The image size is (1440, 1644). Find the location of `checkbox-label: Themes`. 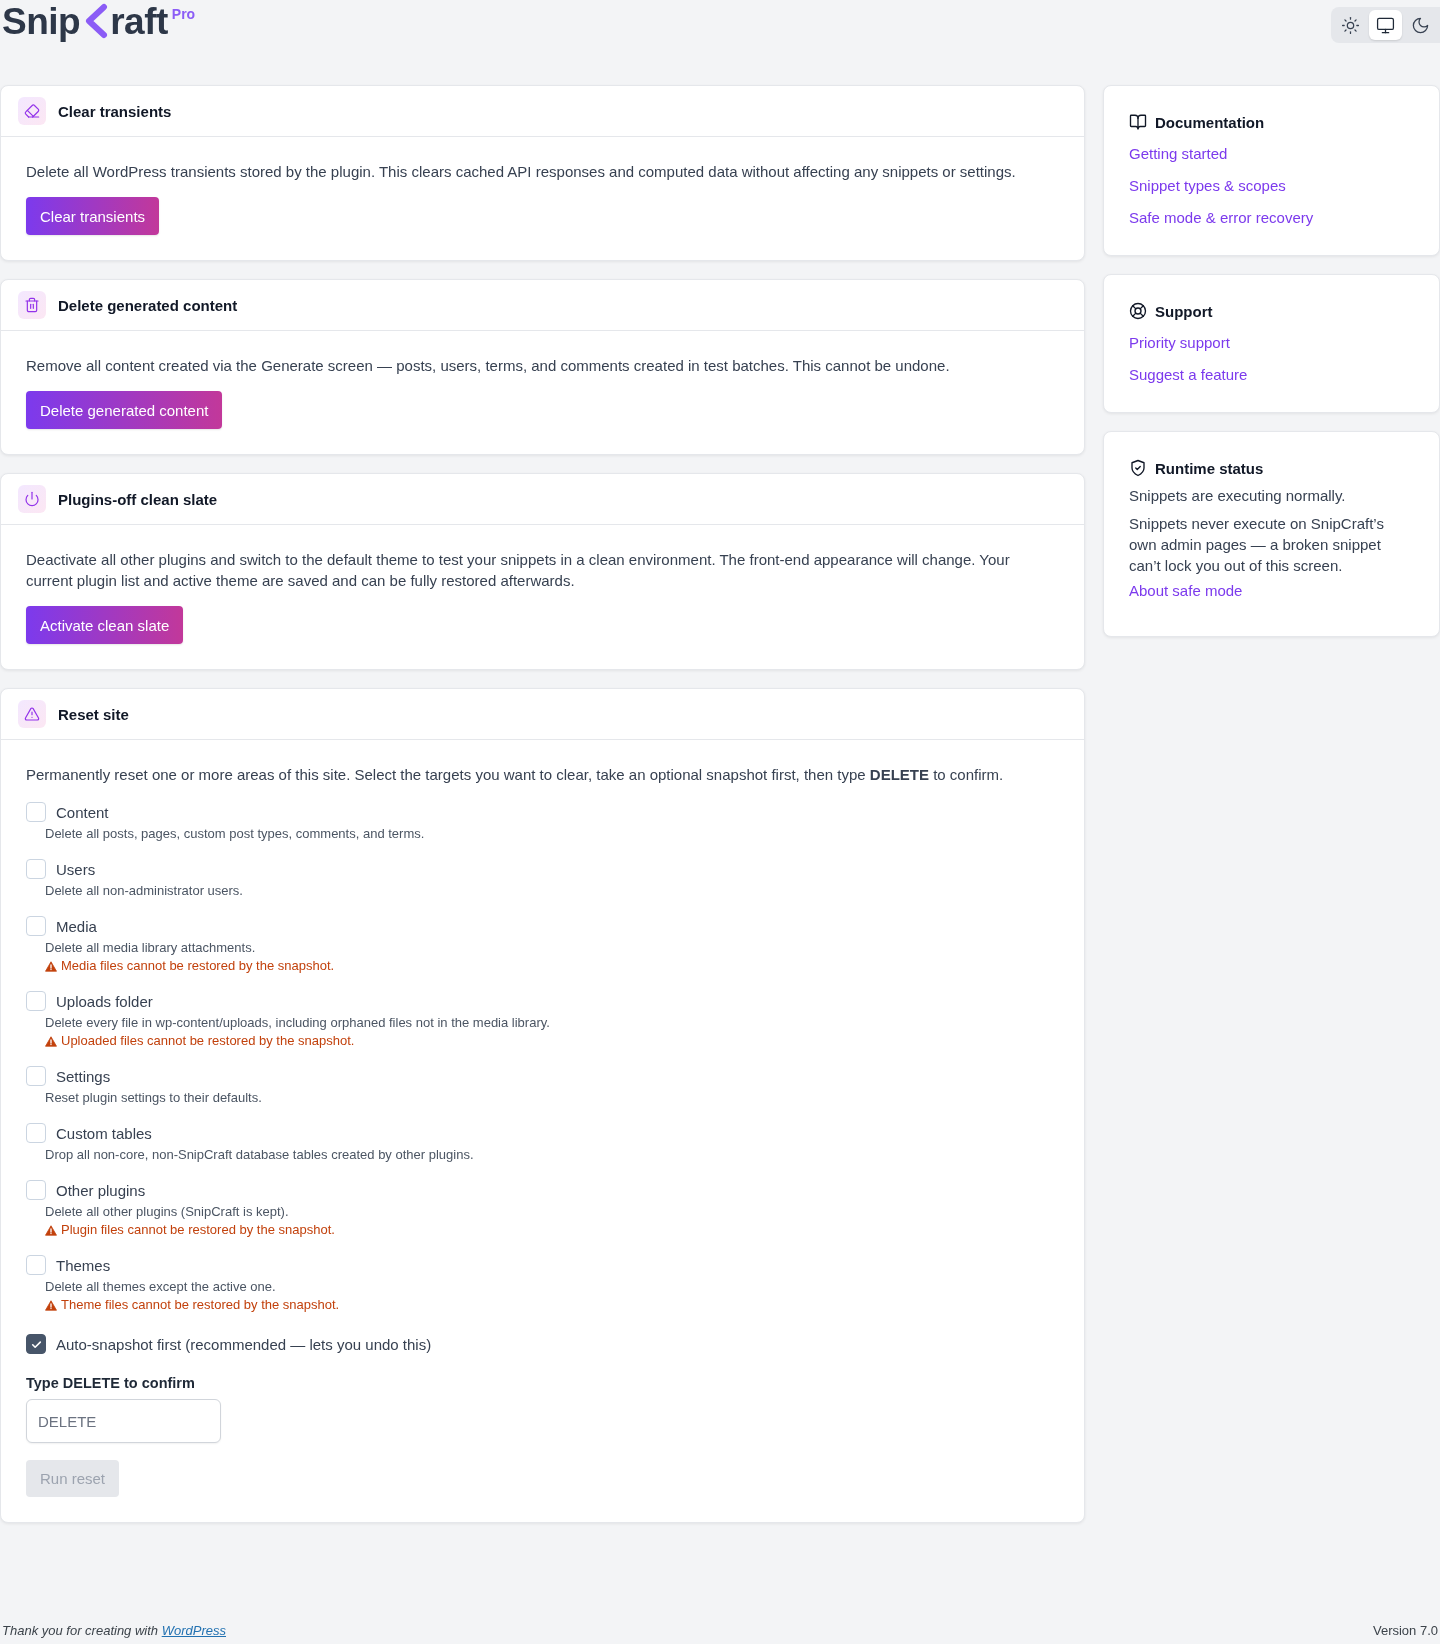

checkbox-label: Themes is located at coordinates (83, 1265).